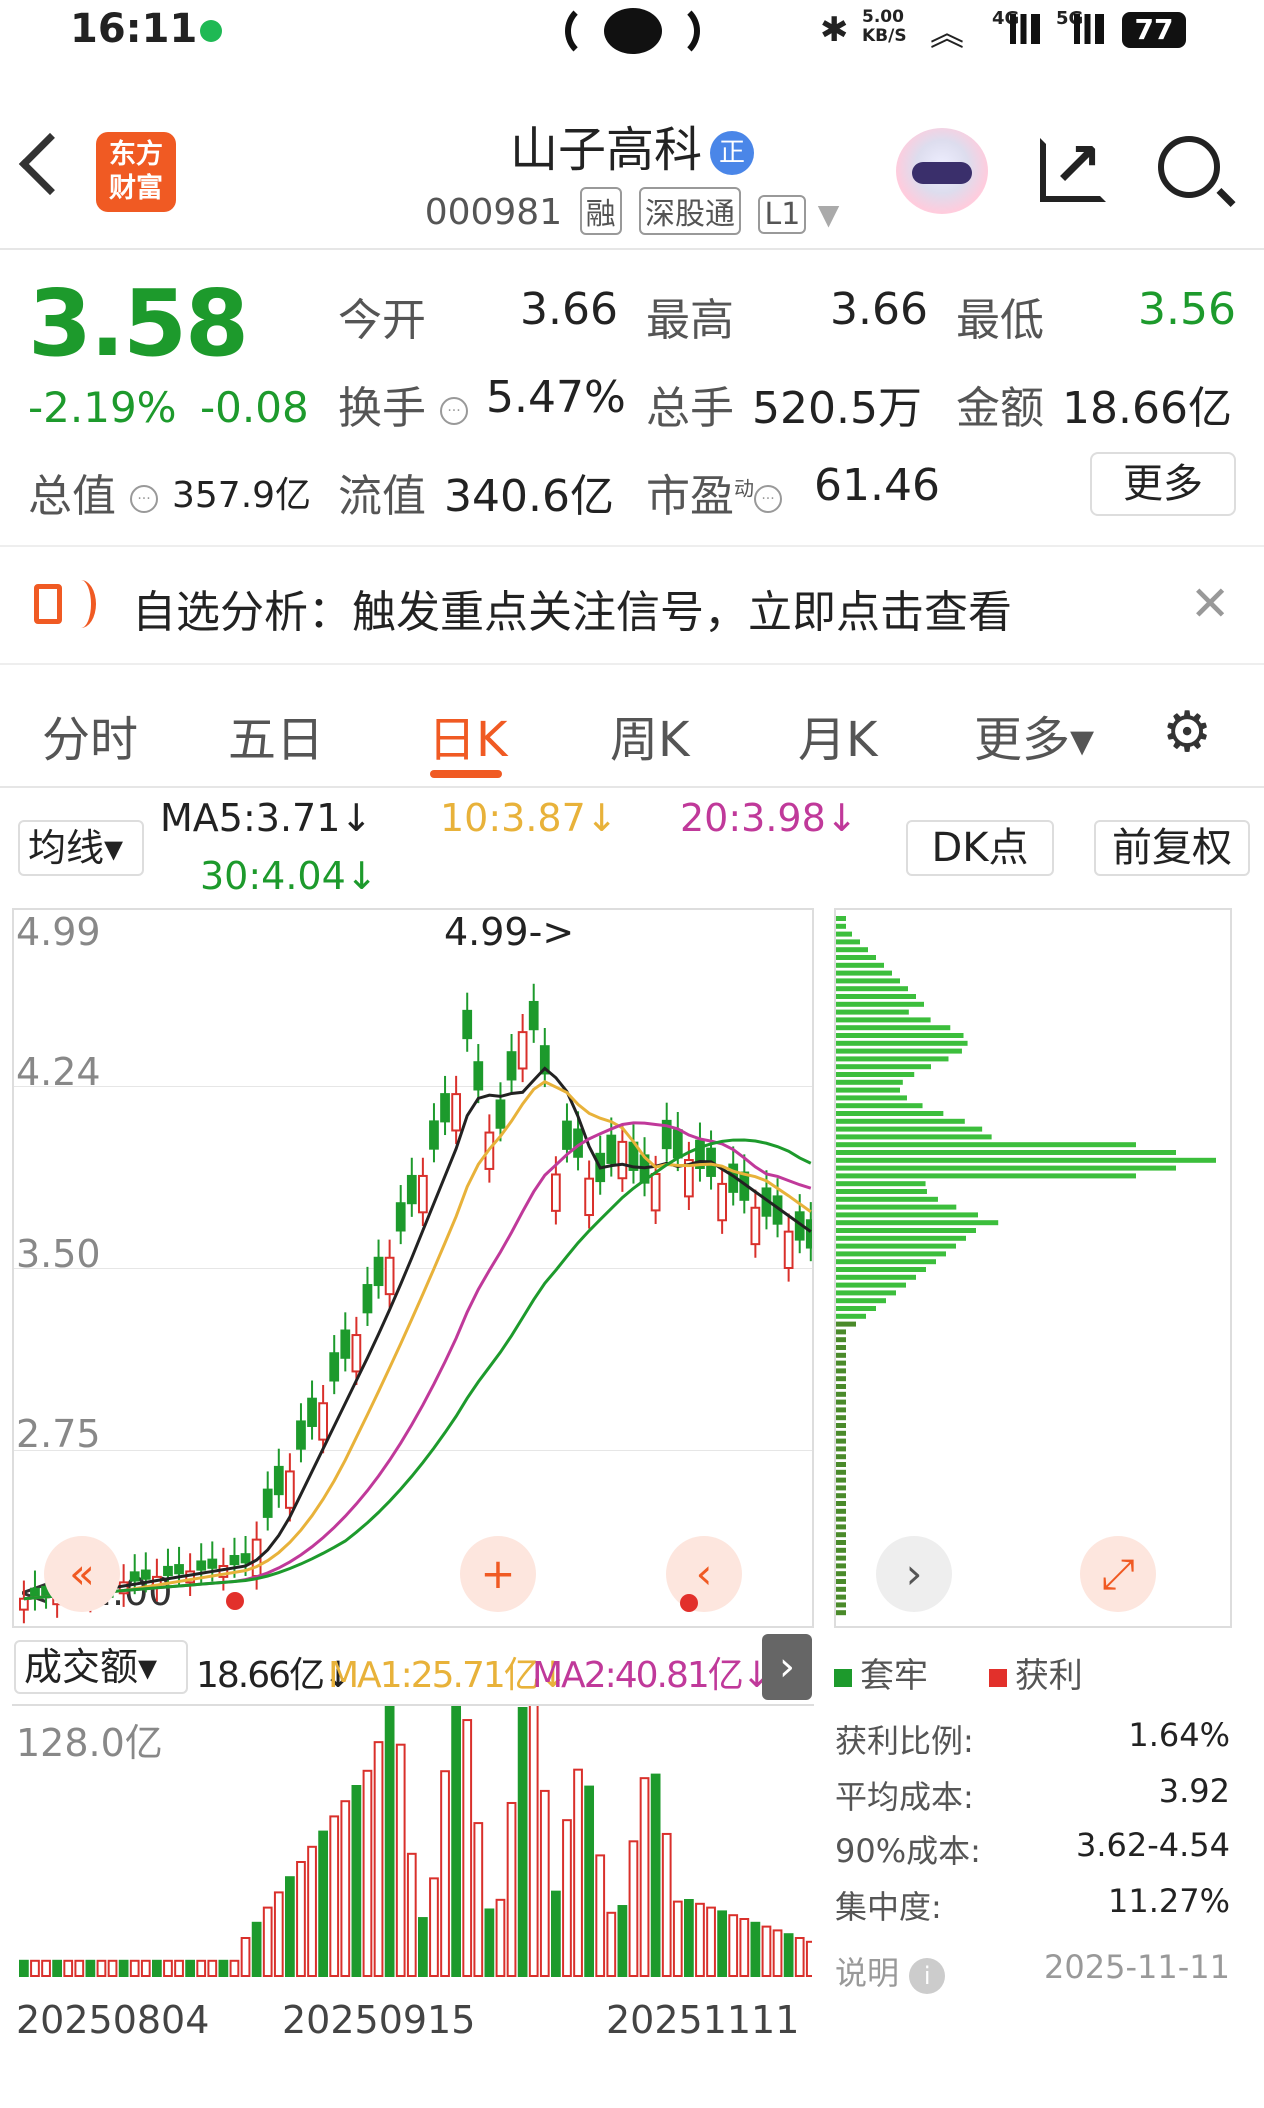 The height and width of the screenshot is (2108, 1264). What do you see at coordinates (82, 1574) in the screenshot?
I see `pan-left-icon: «` at bounding box center [82, 1574].